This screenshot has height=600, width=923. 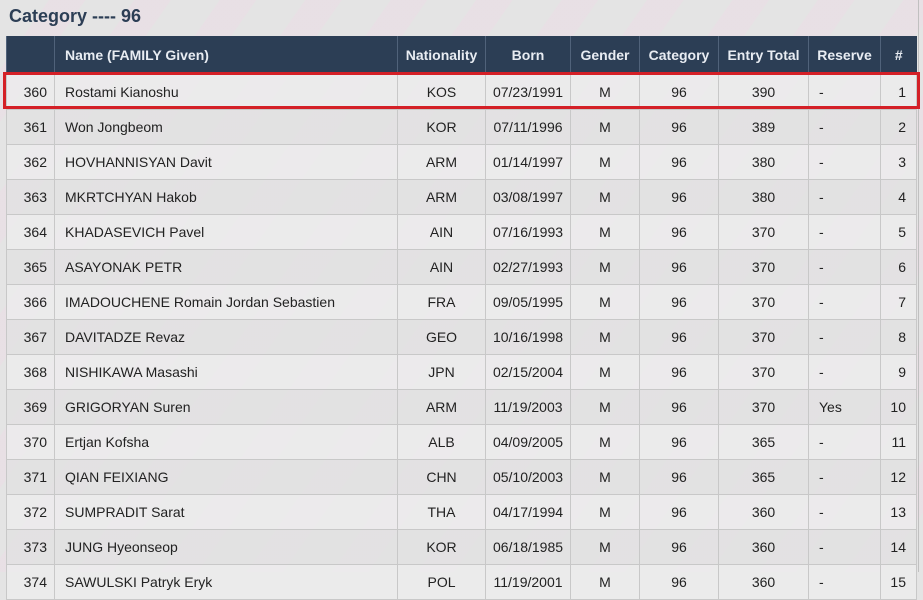 What do you see at coordinates (226, 442) in the screenshot?
I see `col-name-cell: Ertjan Kofsha` at bounding box center [226, 442].